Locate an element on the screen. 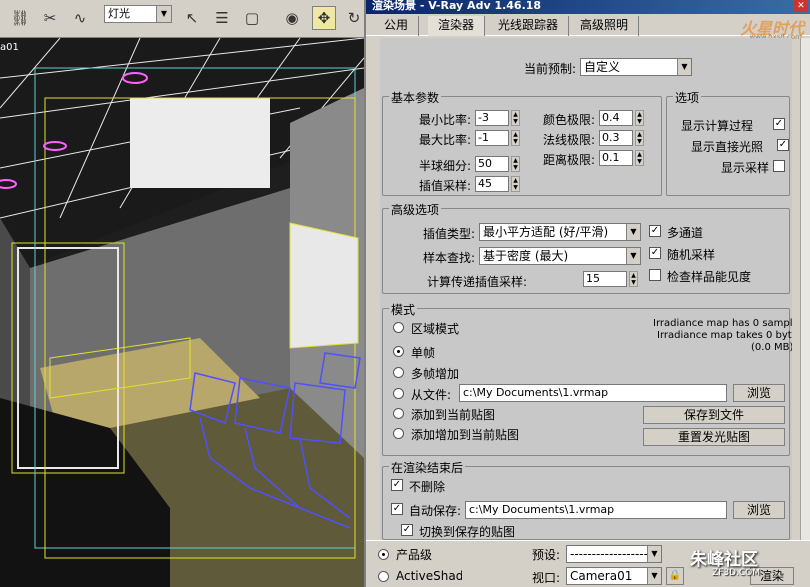 The height and width of the screenshot is (587, 810). mode-radio-bucket is located at coordinates (398, 327).